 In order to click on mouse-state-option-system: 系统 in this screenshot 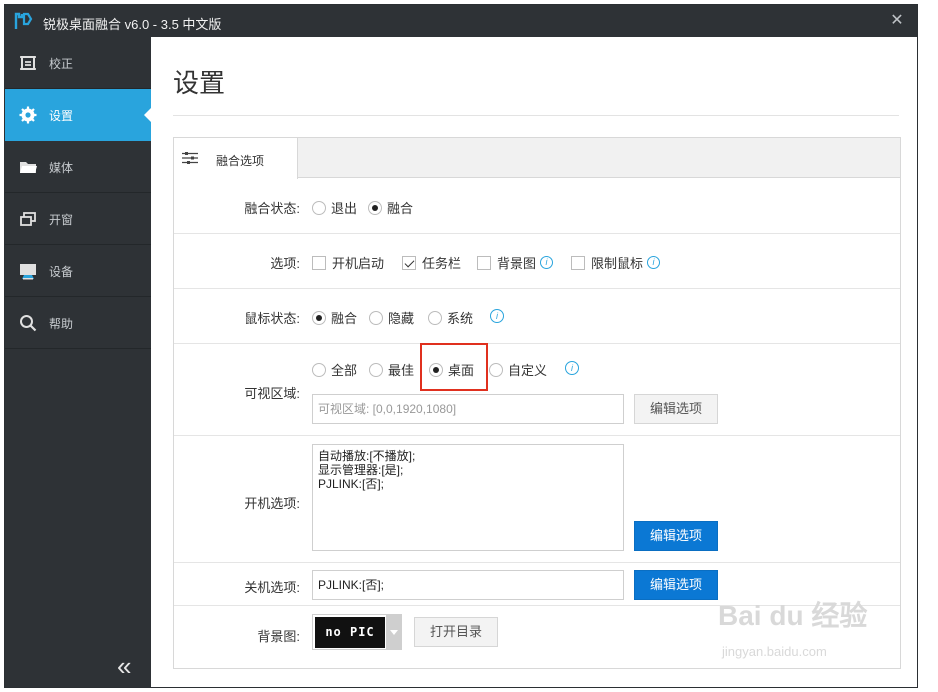, I will do `click(450, 317)`.